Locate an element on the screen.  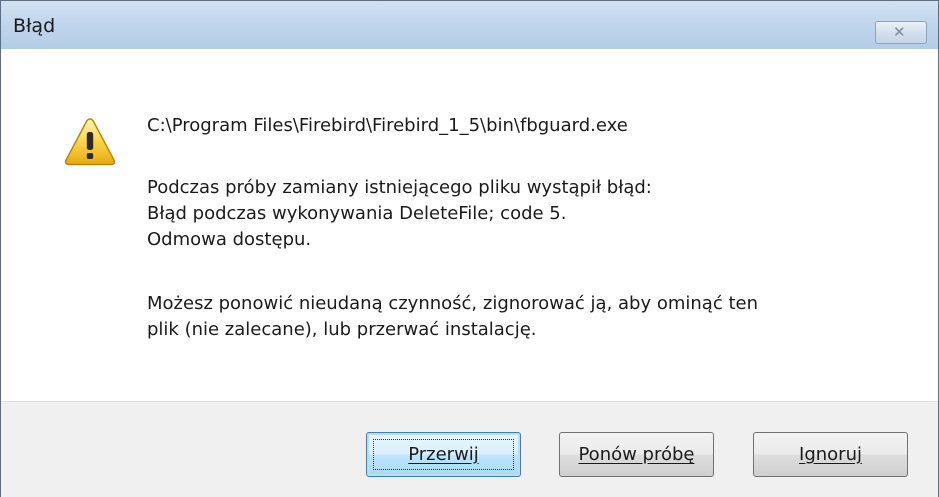
abort-button: Przerwij is located at coordinates (443, 454).